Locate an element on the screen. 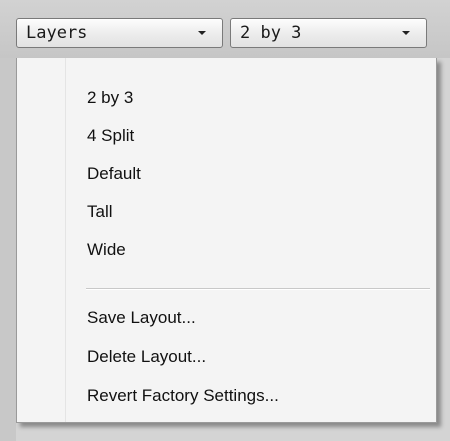  menu-gutter-divider is located at coordinates (65, 240).